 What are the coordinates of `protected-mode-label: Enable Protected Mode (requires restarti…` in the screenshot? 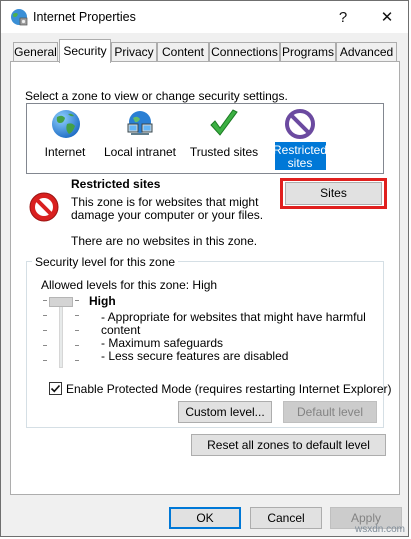 It's located at (229, 389).